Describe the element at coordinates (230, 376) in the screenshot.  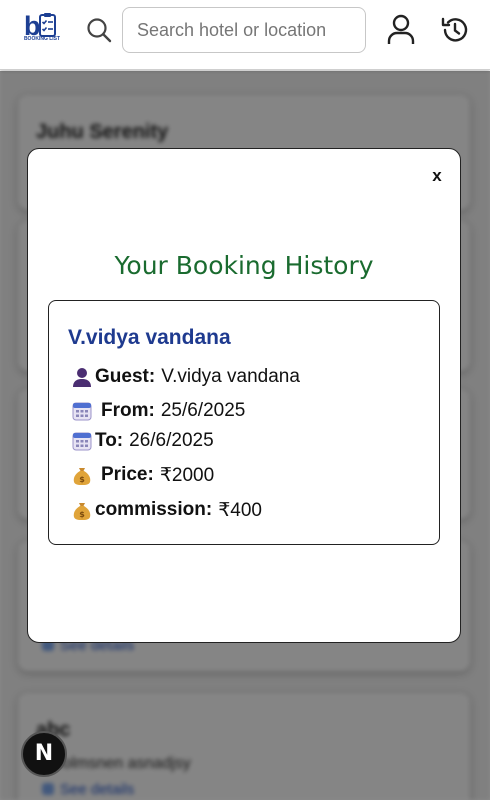
I see `guest-value: V.vidya vandana` at that location.